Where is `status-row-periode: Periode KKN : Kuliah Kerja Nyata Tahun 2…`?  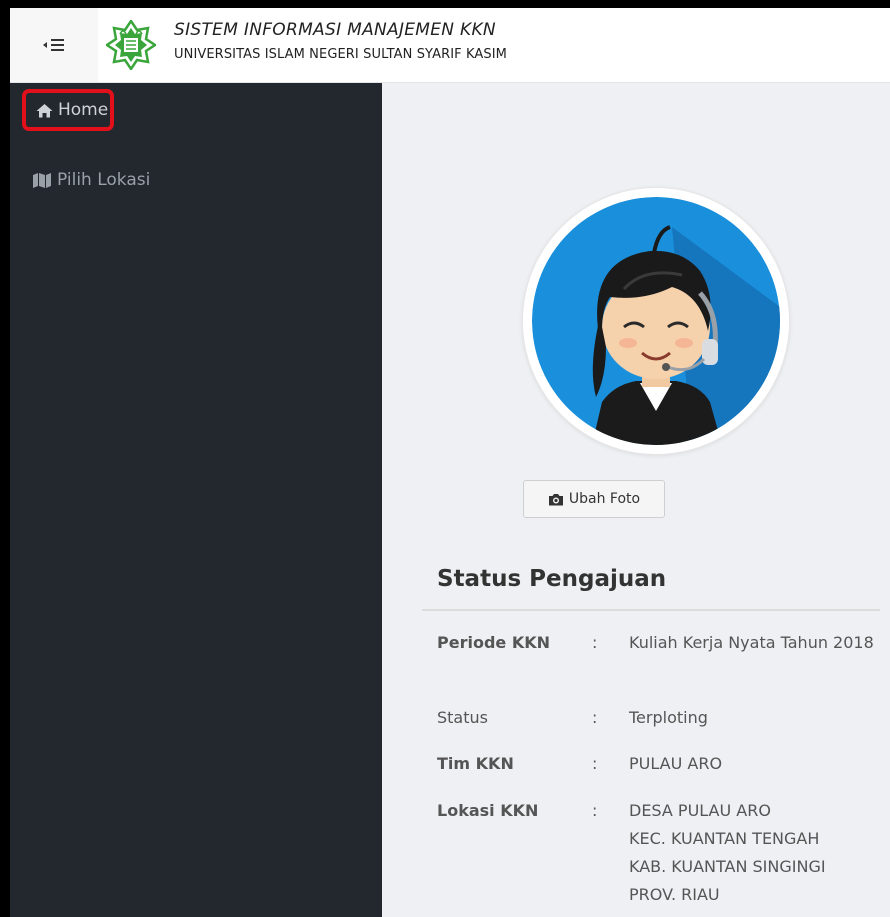 status-row-periode: Periode KKN : Kuliah Kerja Nyata Tahun 2… is located at coordinates (657, 659).